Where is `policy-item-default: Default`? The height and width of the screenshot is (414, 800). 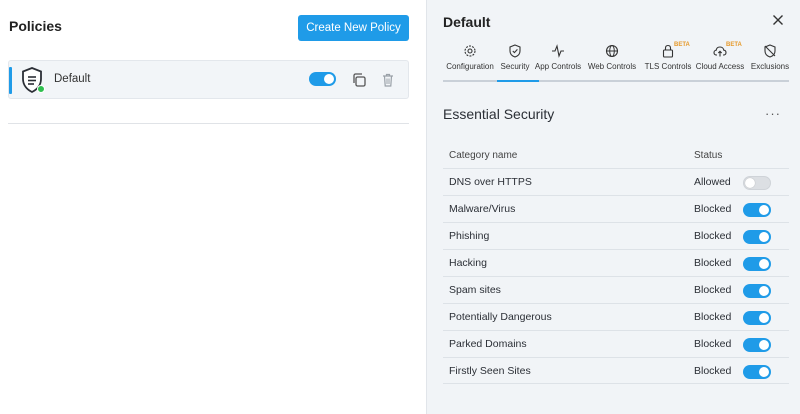
policy-item-default: Default is located at coordinates (208, 79).